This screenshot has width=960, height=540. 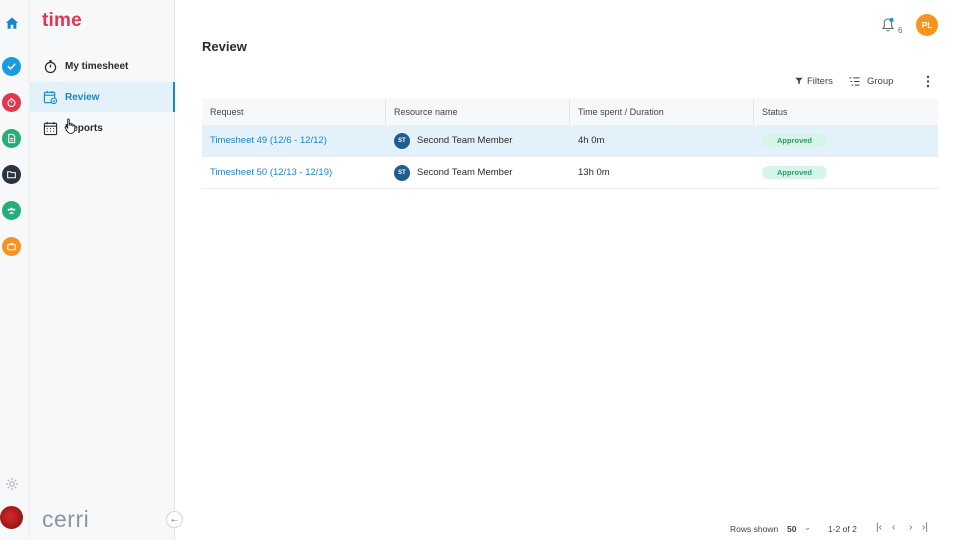 I want to click on page-title: Review, so click(x=224, y=46).